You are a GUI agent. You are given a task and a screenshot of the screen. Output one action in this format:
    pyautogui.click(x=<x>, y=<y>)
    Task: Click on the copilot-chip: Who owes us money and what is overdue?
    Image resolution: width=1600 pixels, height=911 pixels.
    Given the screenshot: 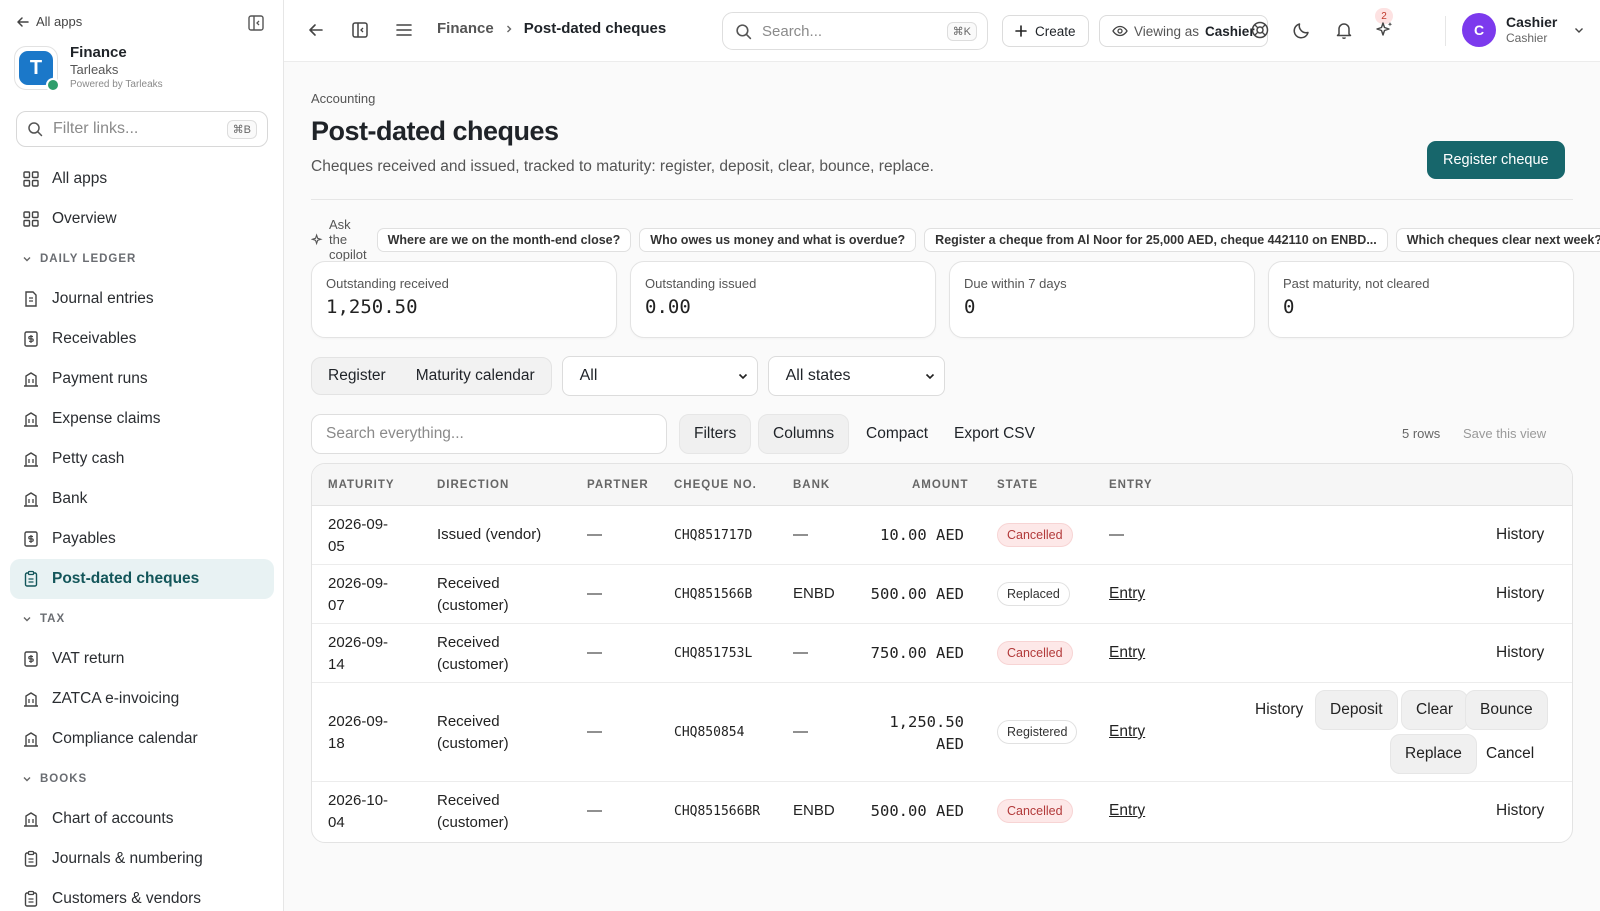 What is the action you would take?
    pyautogui.click(x=778, y=239)
    